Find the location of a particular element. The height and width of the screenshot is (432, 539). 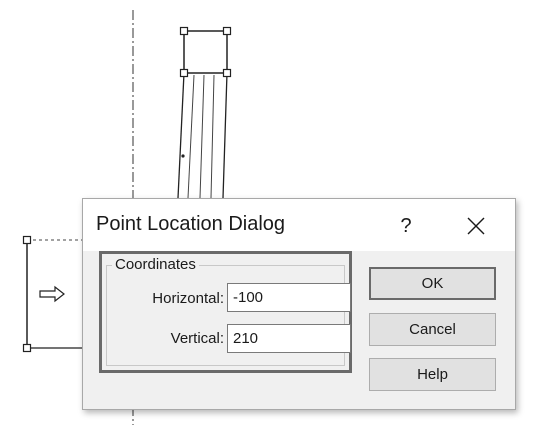

arrow-right-outline-icon is located at coordinates (52, 294).